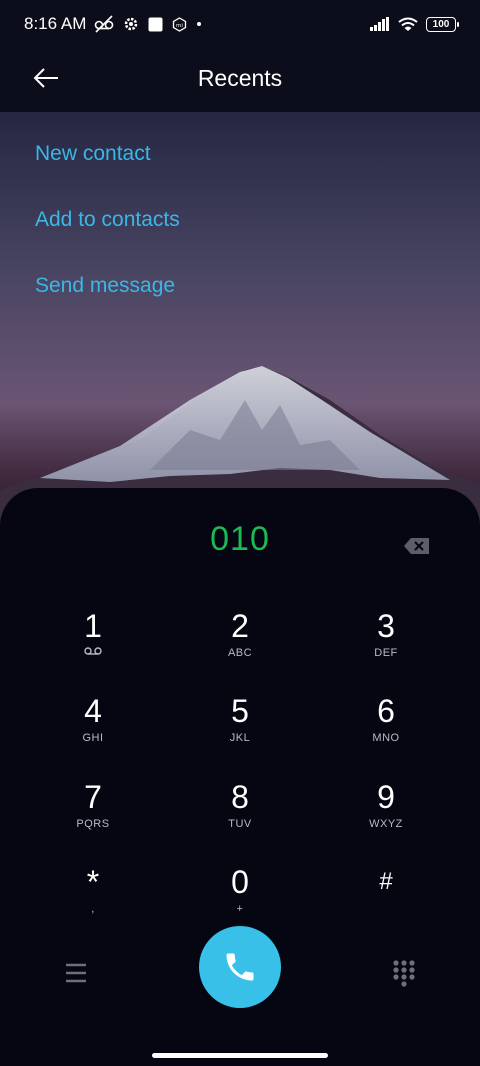 The image size is (480, 1066). Describe the element at coordinates (240, 824) in the screenshot. I see `key-letters: TUV` at that location.